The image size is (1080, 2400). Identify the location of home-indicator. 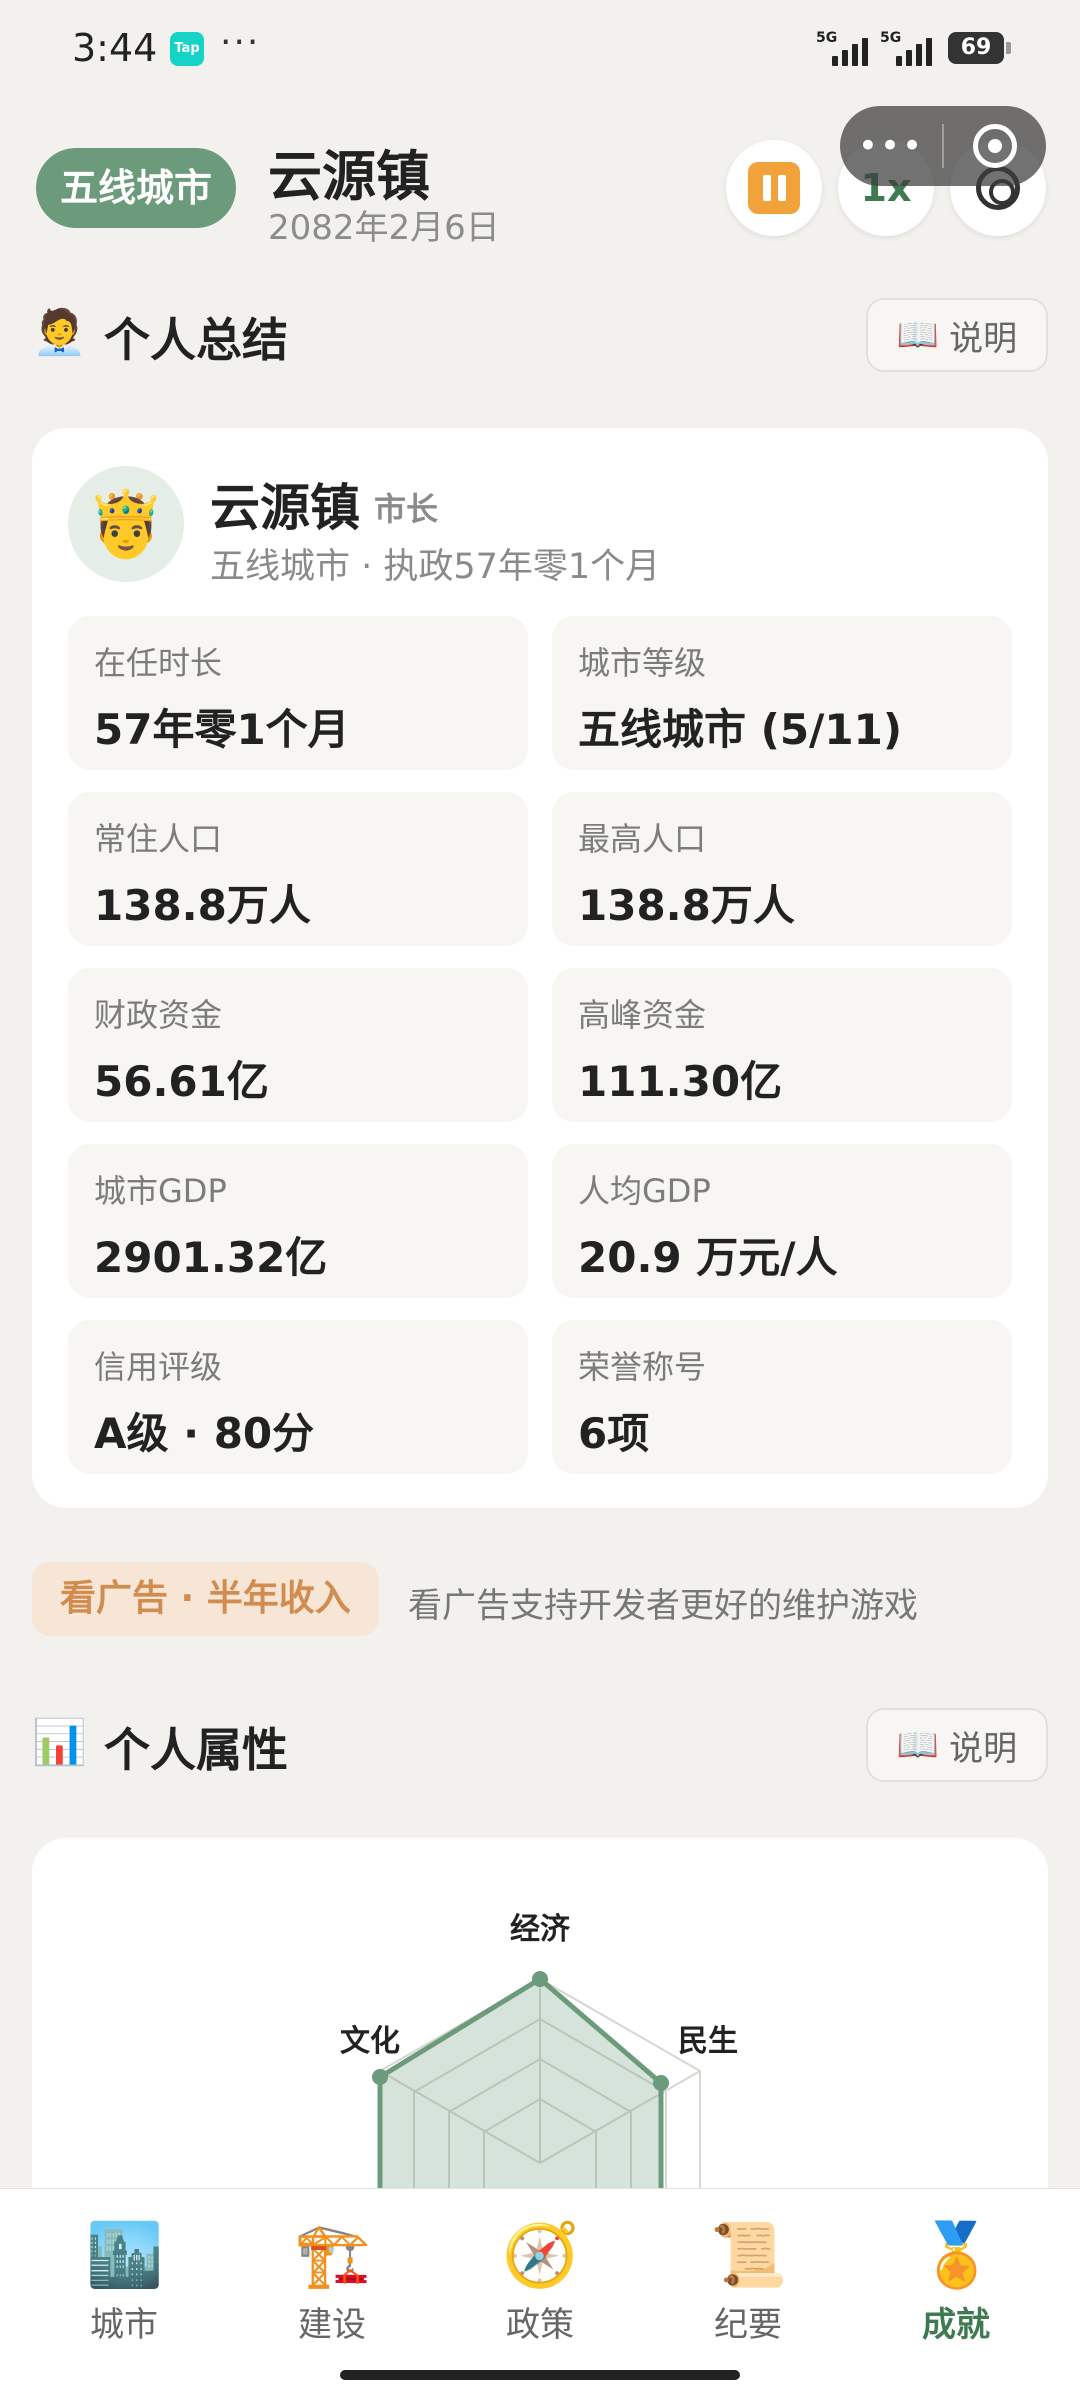
(540, 2375).